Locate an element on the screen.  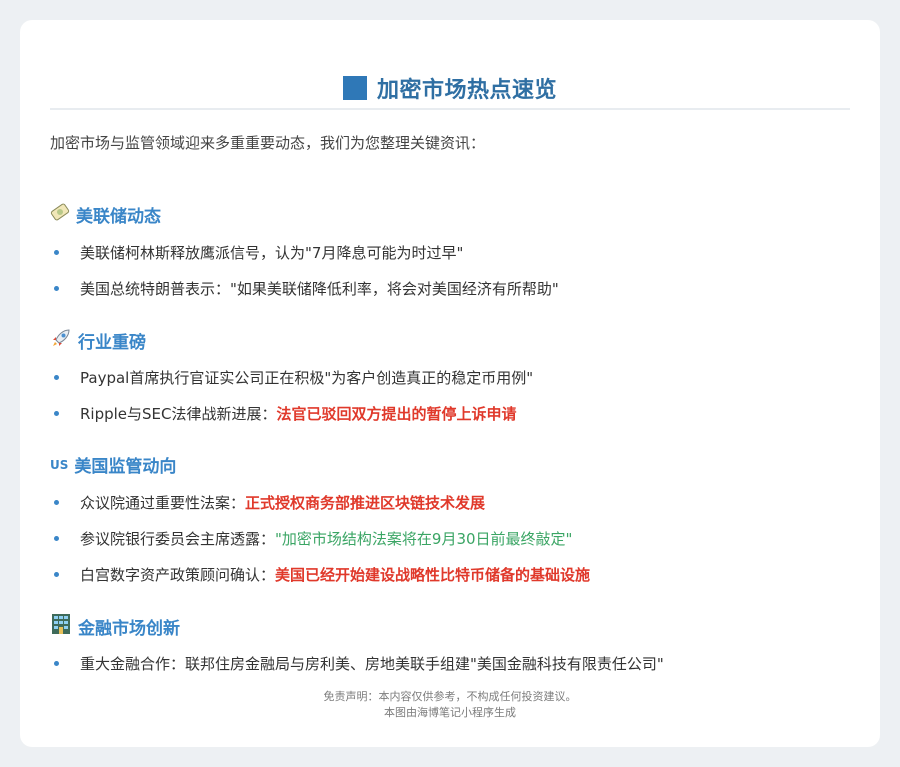
section-heading-fed: 美联储动态 is located at coordinates (105, 214).